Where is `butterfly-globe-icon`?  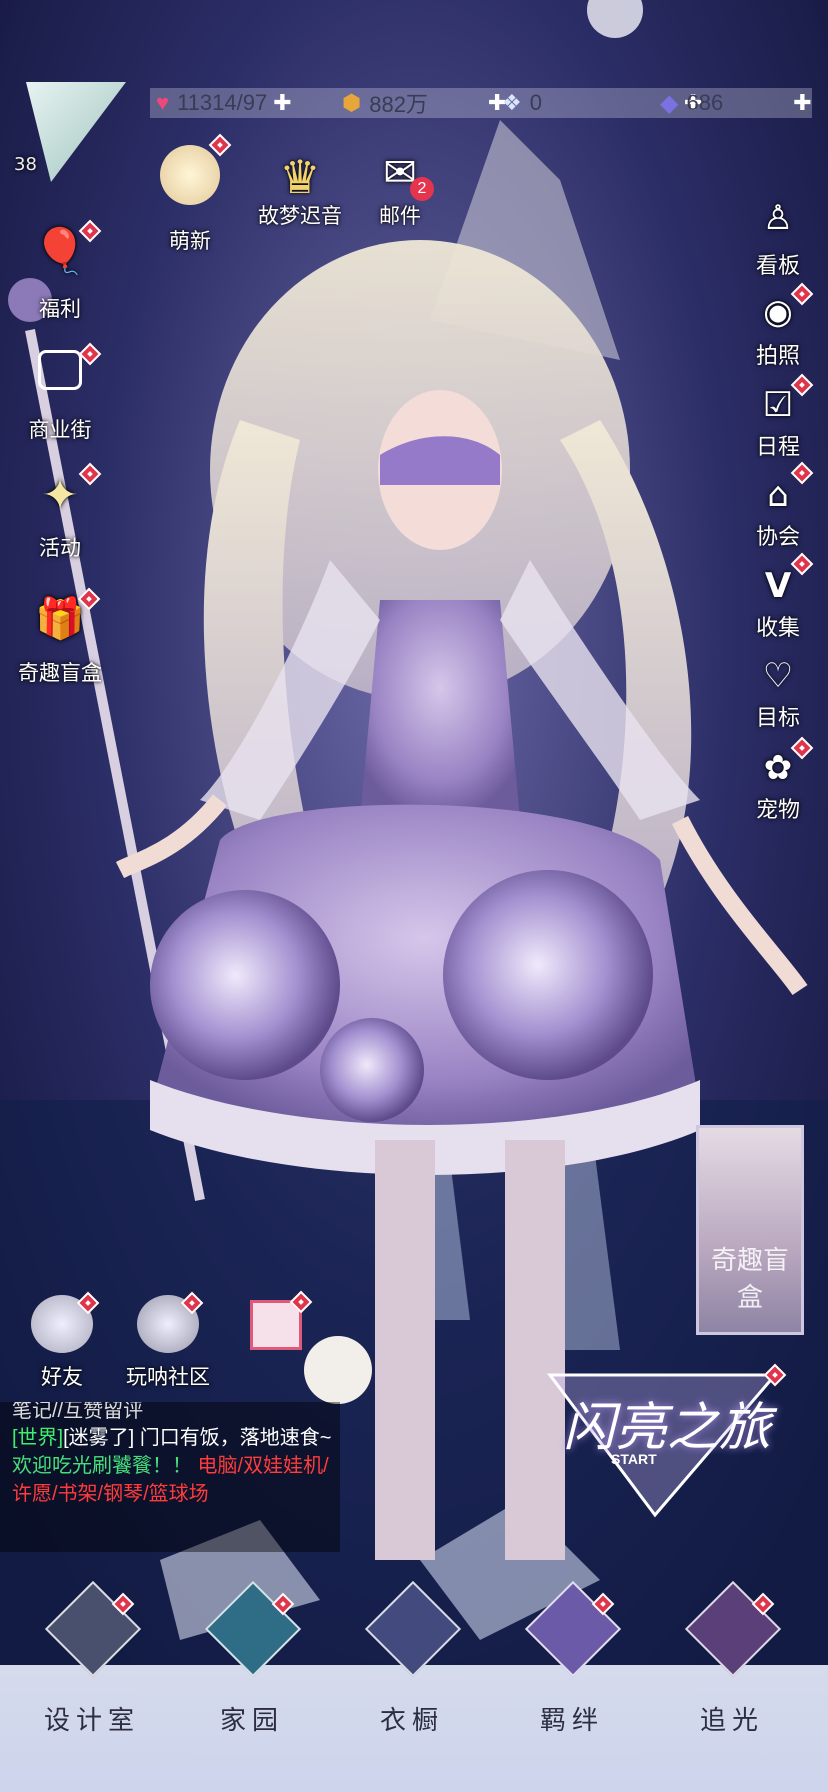 butterfly-globe-icon is located at coordinates (190, 175).